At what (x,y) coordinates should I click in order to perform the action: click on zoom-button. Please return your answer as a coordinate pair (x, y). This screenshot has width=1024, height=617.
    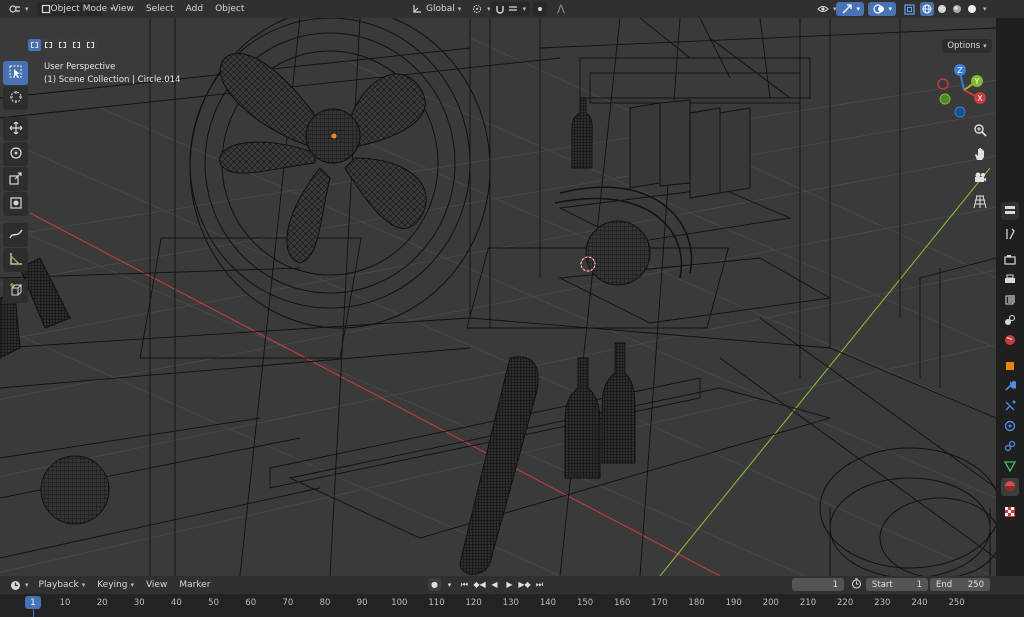
    Looking at the image, I should click on (980, 131).